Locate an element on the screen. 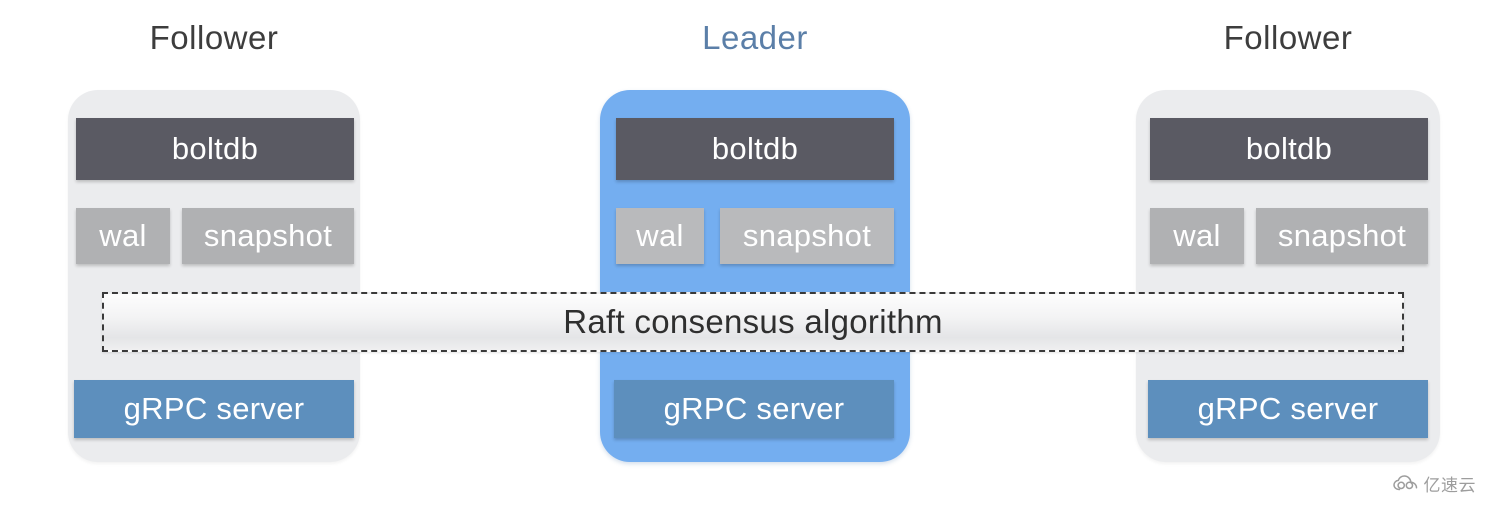 The height and width of the screenshot is (506, 1488). node-title-follower-left: Follower is located at coordinates (214, 37).